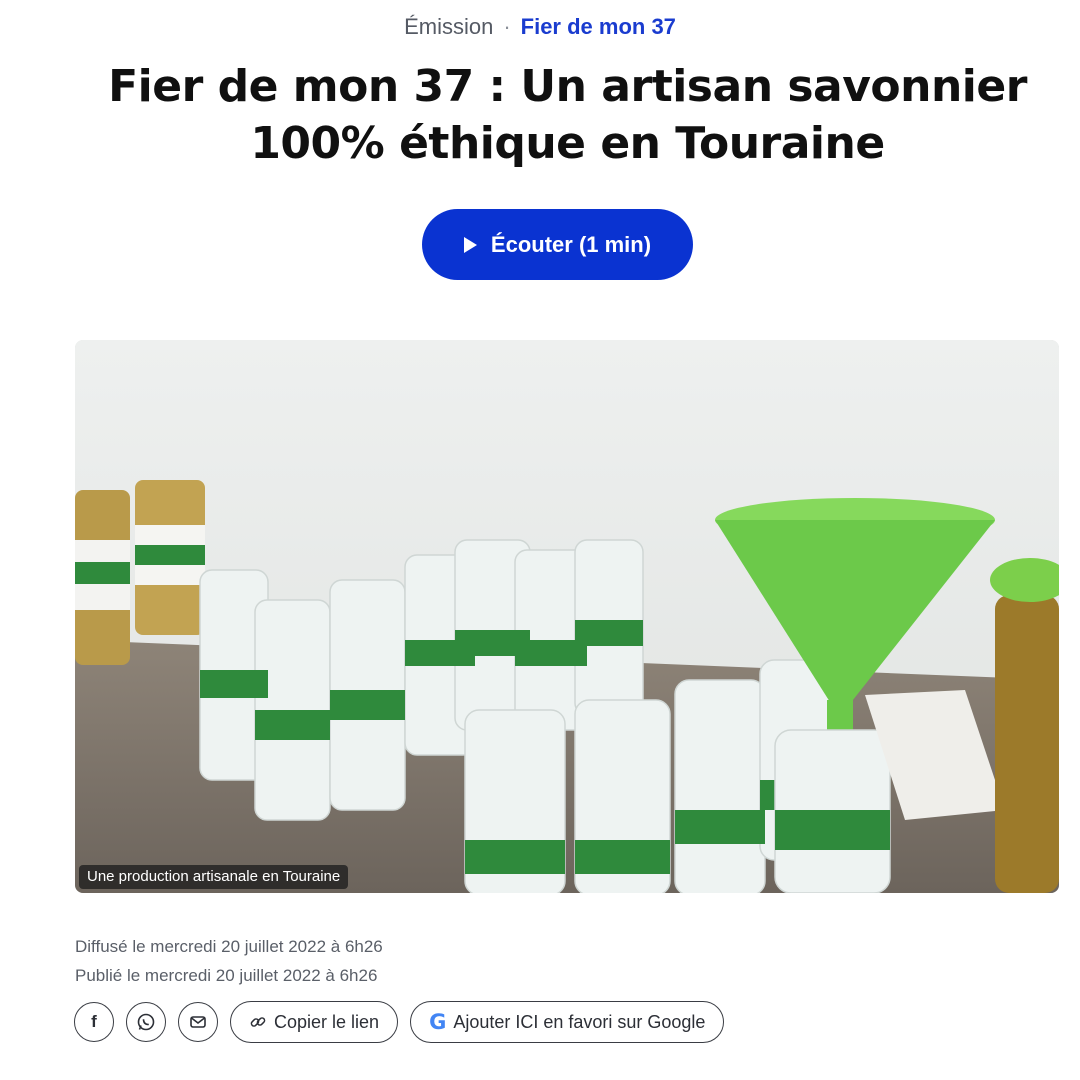 The height and width of the screenshot is (1080, 1080). I want to click on mail-icon, so click(198, 1022).